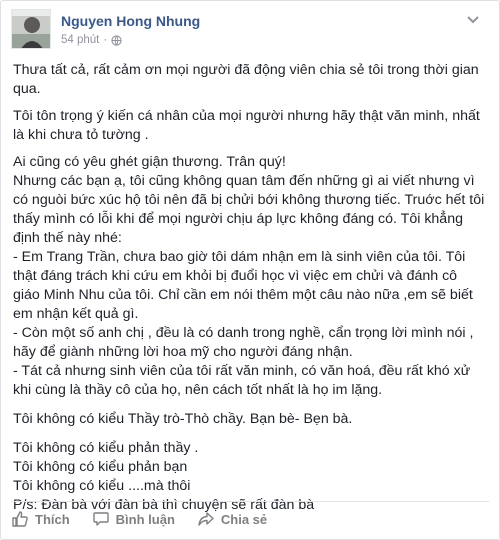 The width and height of the screenshot is (500, 540). I want to click on like-button: Thích, so click(40, 519).